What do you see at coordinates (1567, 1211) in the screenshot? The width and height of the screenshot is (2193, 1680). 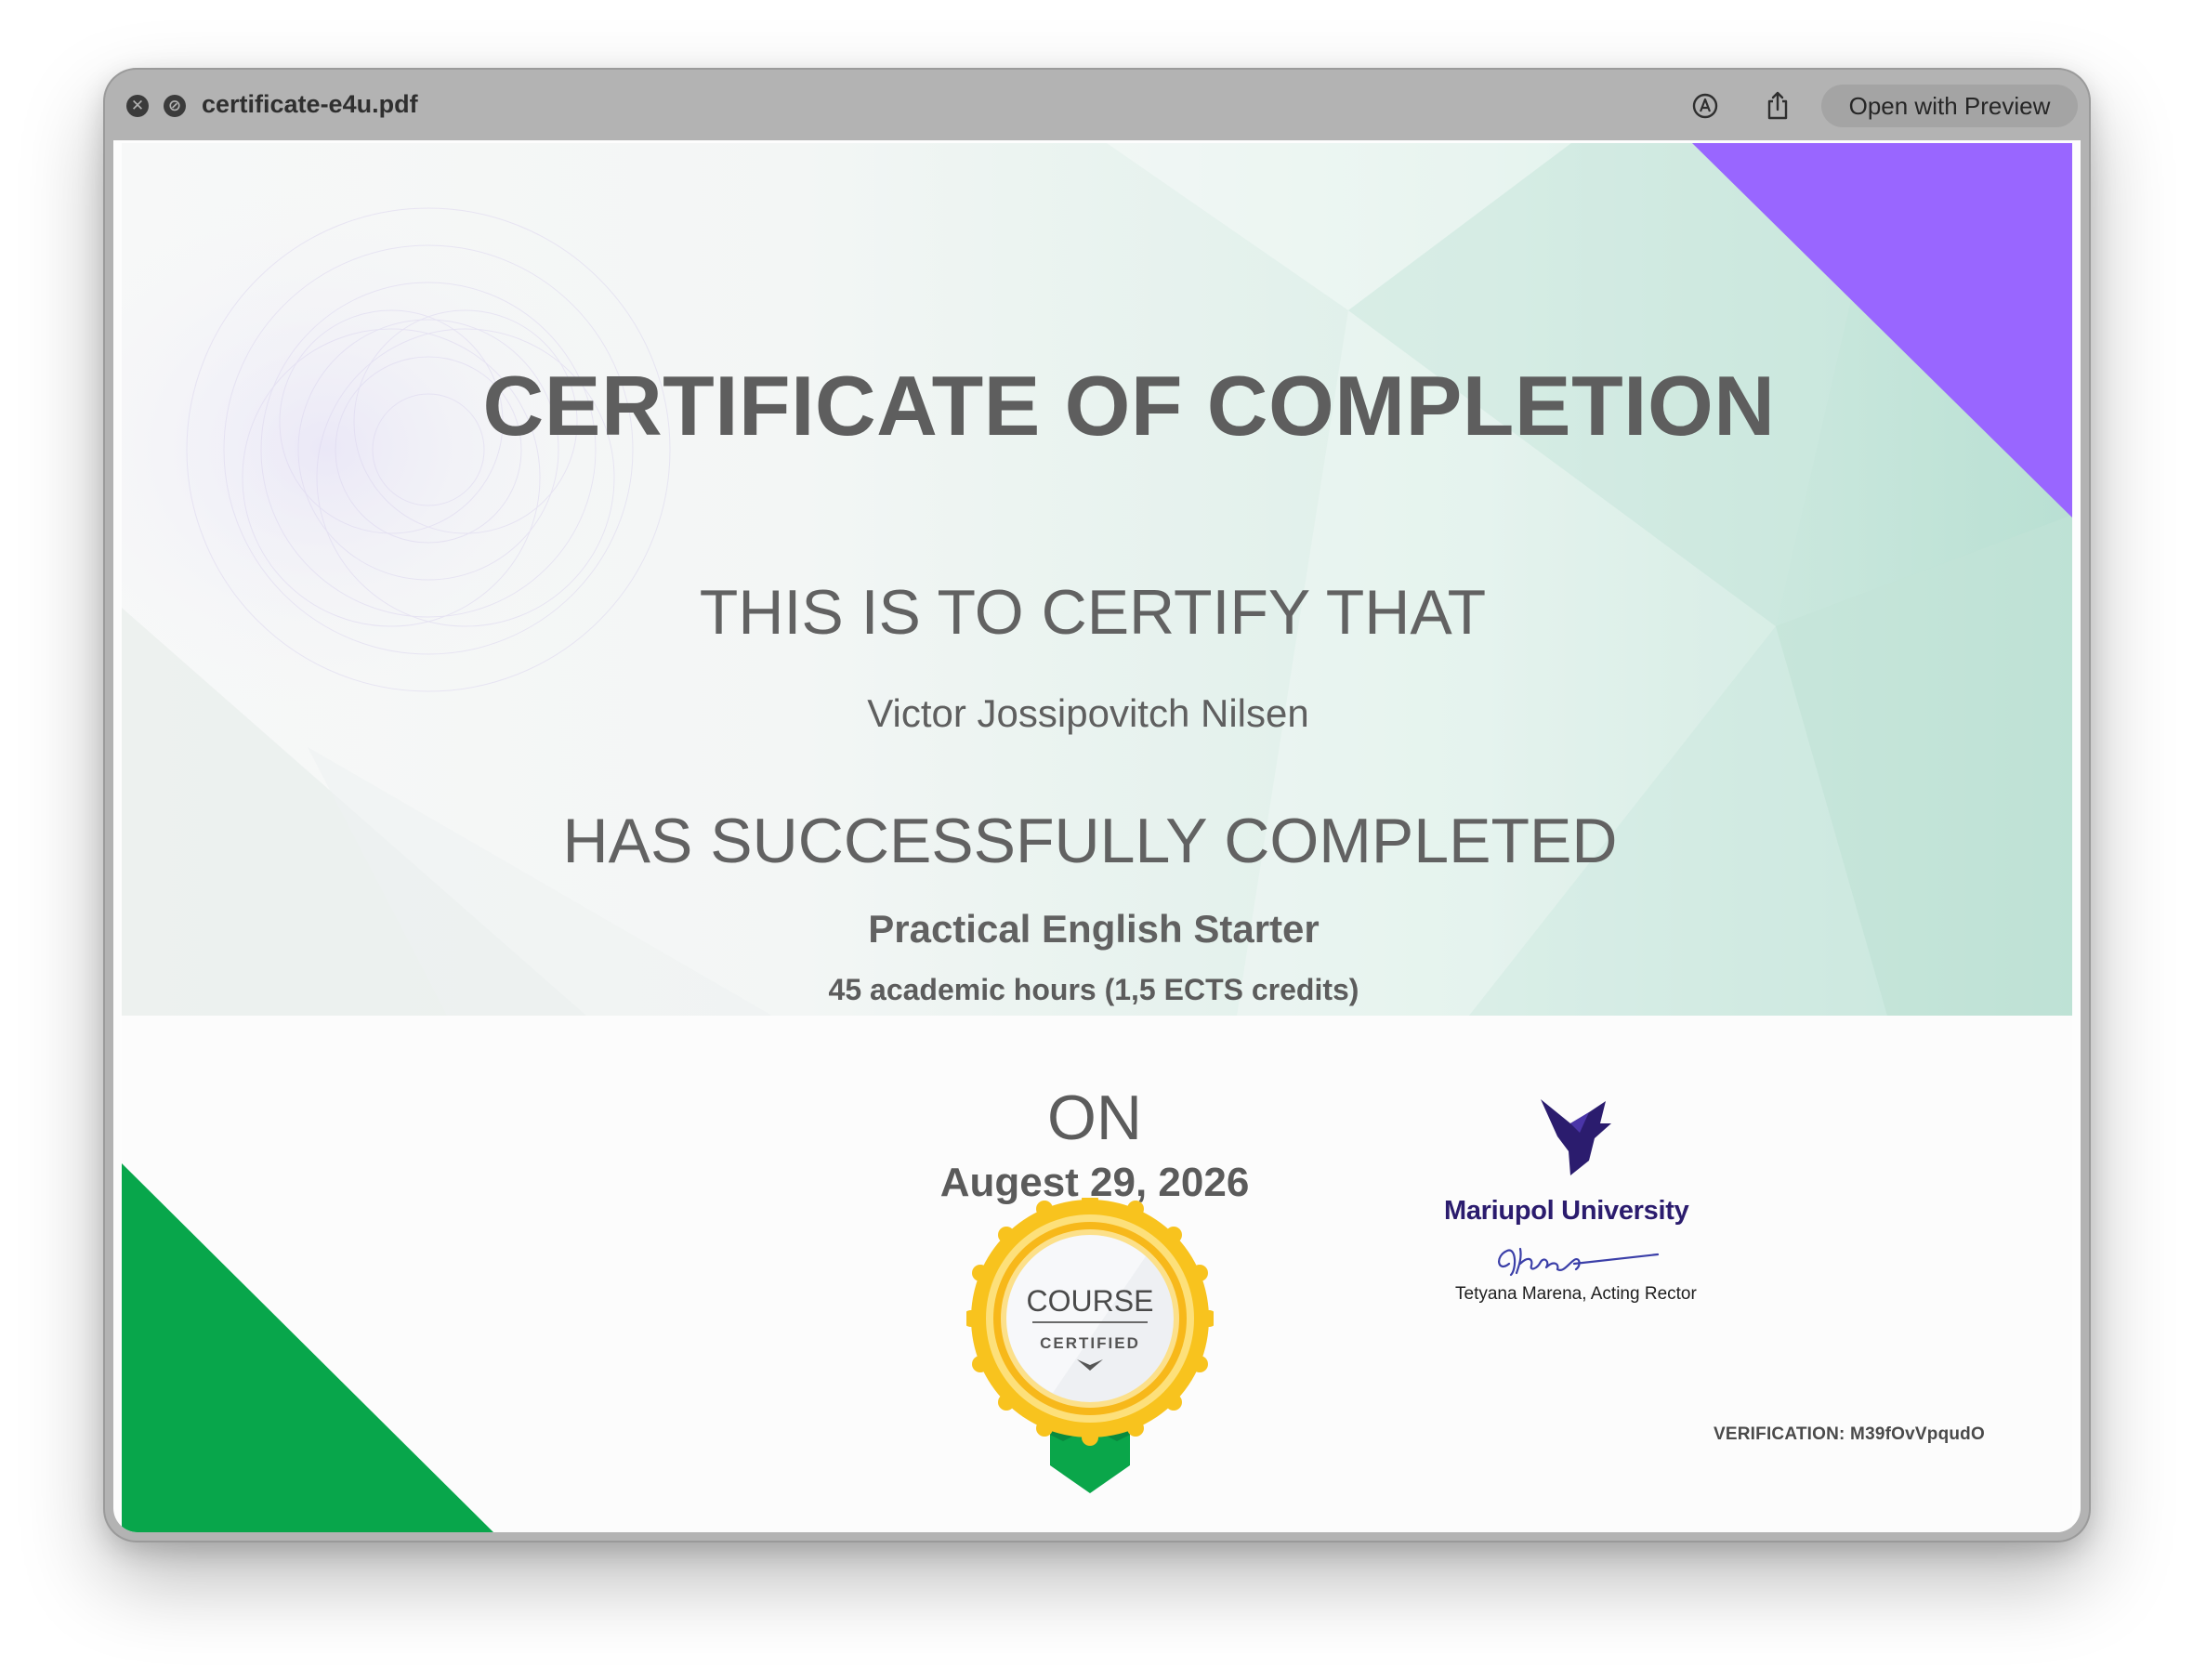 I see `university-name: Mariupol University` at bounding box center [1567, 1211].